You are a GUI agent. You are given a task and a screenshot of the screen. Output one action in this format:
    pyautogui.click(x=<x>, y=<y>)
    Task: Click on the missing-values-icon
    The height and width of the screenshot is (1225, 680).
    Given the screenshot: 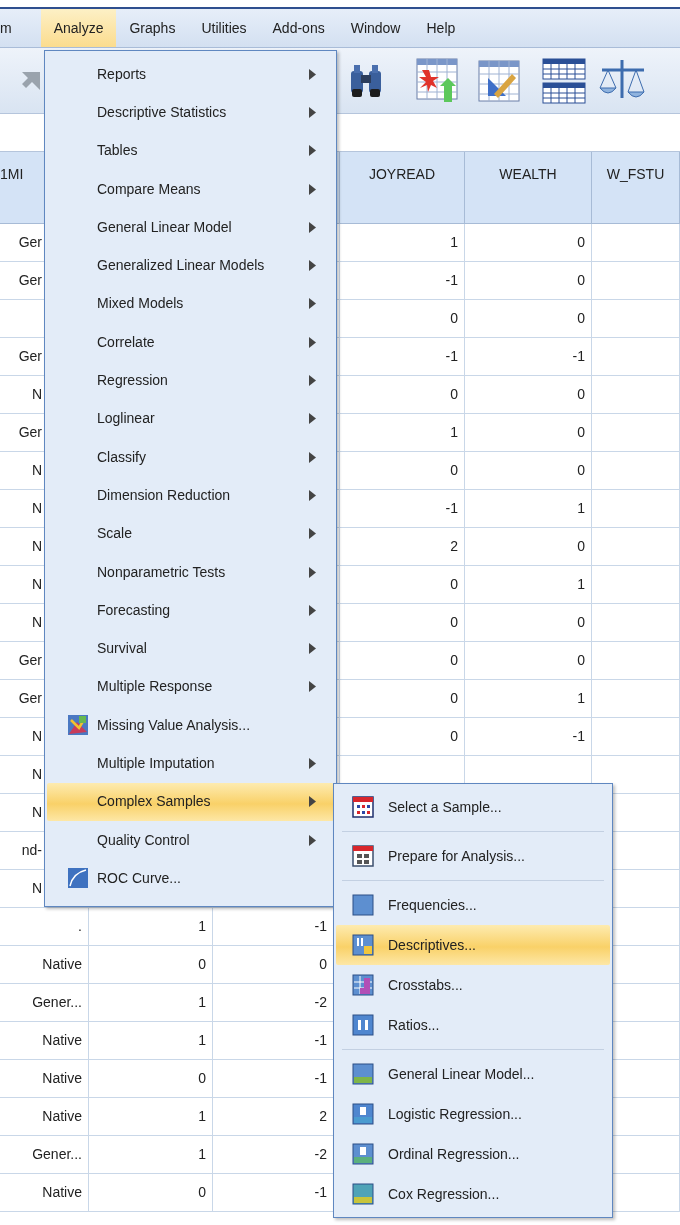 What is the action you would take?
    pyautogui.click(x=78, y=725)
    